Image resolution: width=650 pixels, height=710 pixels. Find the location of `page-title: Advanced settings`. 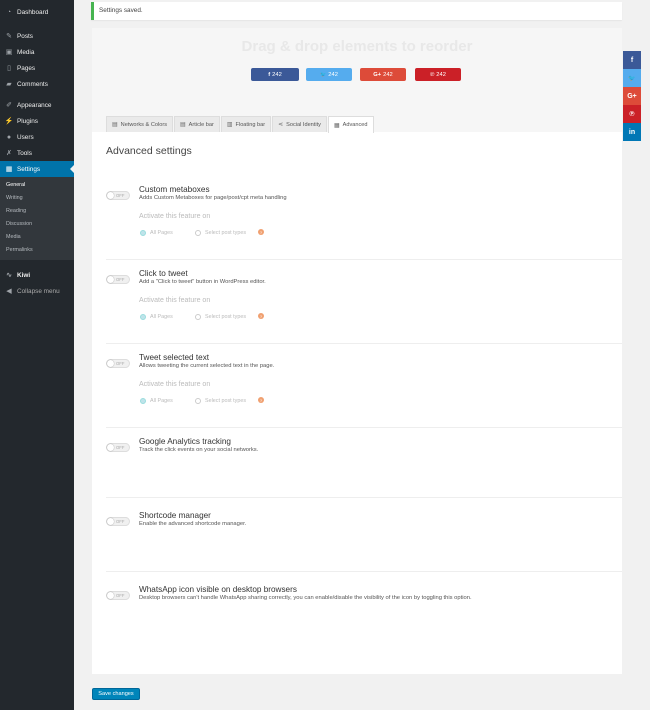

page-title: Advanced settings is located at coordinates (149, 151).